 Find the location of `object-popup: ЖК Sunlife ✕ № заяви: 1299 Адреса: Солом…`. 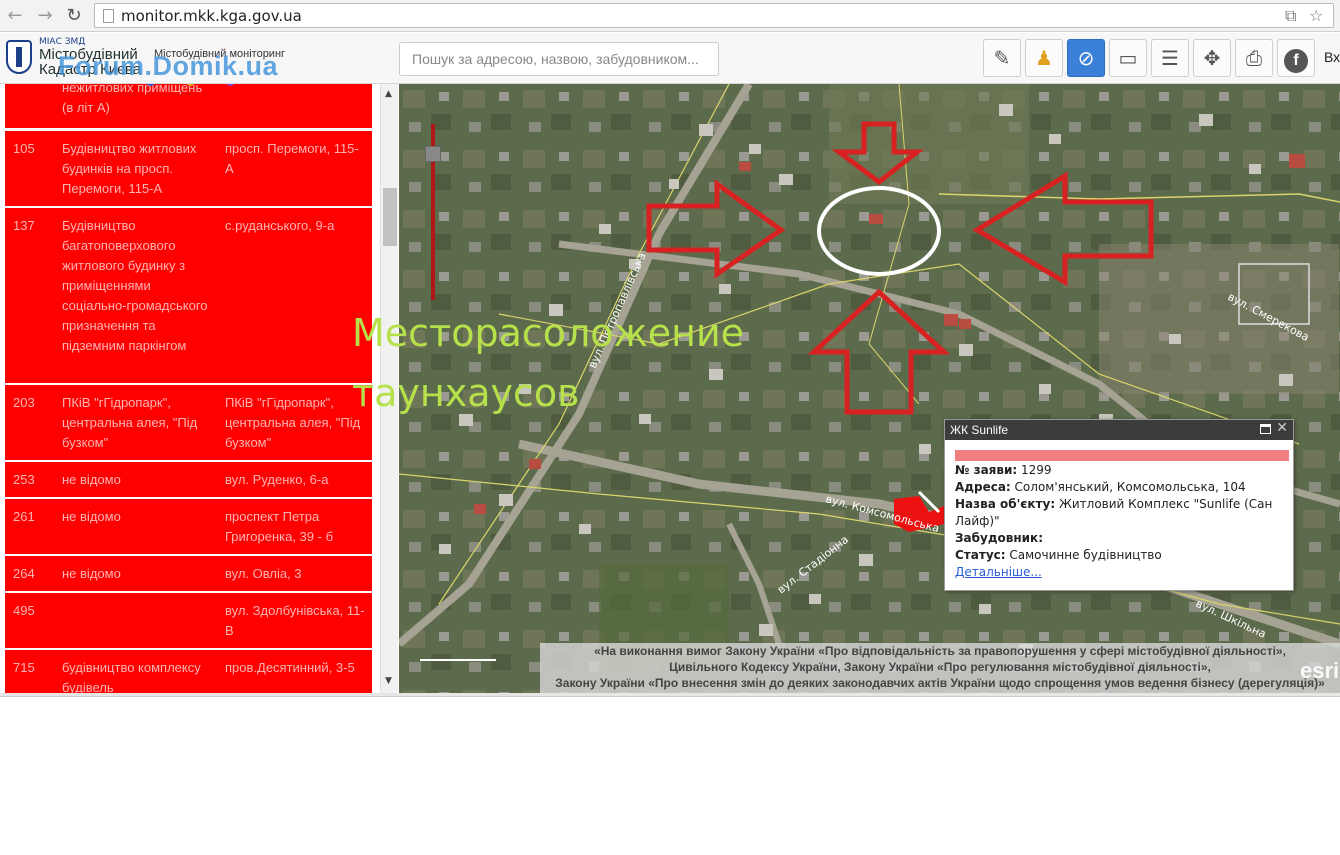

object-popup: ЖК Sunlife ✕ № заяви: 1299 Адреса: Солом… is located at coordinates (1119, 505).